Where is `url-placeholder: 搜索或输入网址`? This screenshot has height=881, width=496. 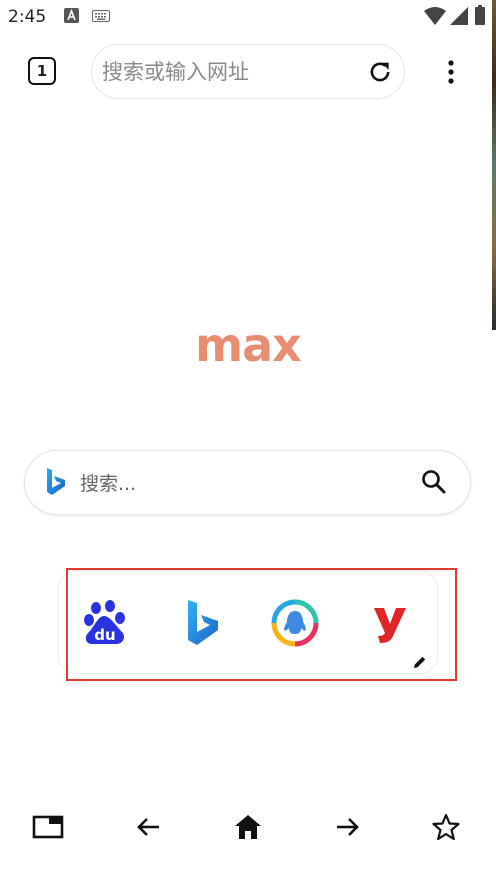
url-placeholder: 搜索或输入网址 is located at coordinates (175, 72).